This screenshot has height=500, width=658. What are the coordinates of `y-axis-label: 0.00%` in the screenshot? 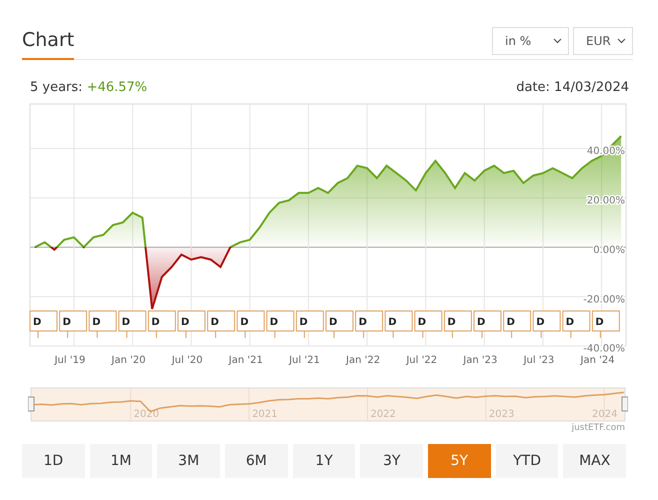 It's located at (609, 250).